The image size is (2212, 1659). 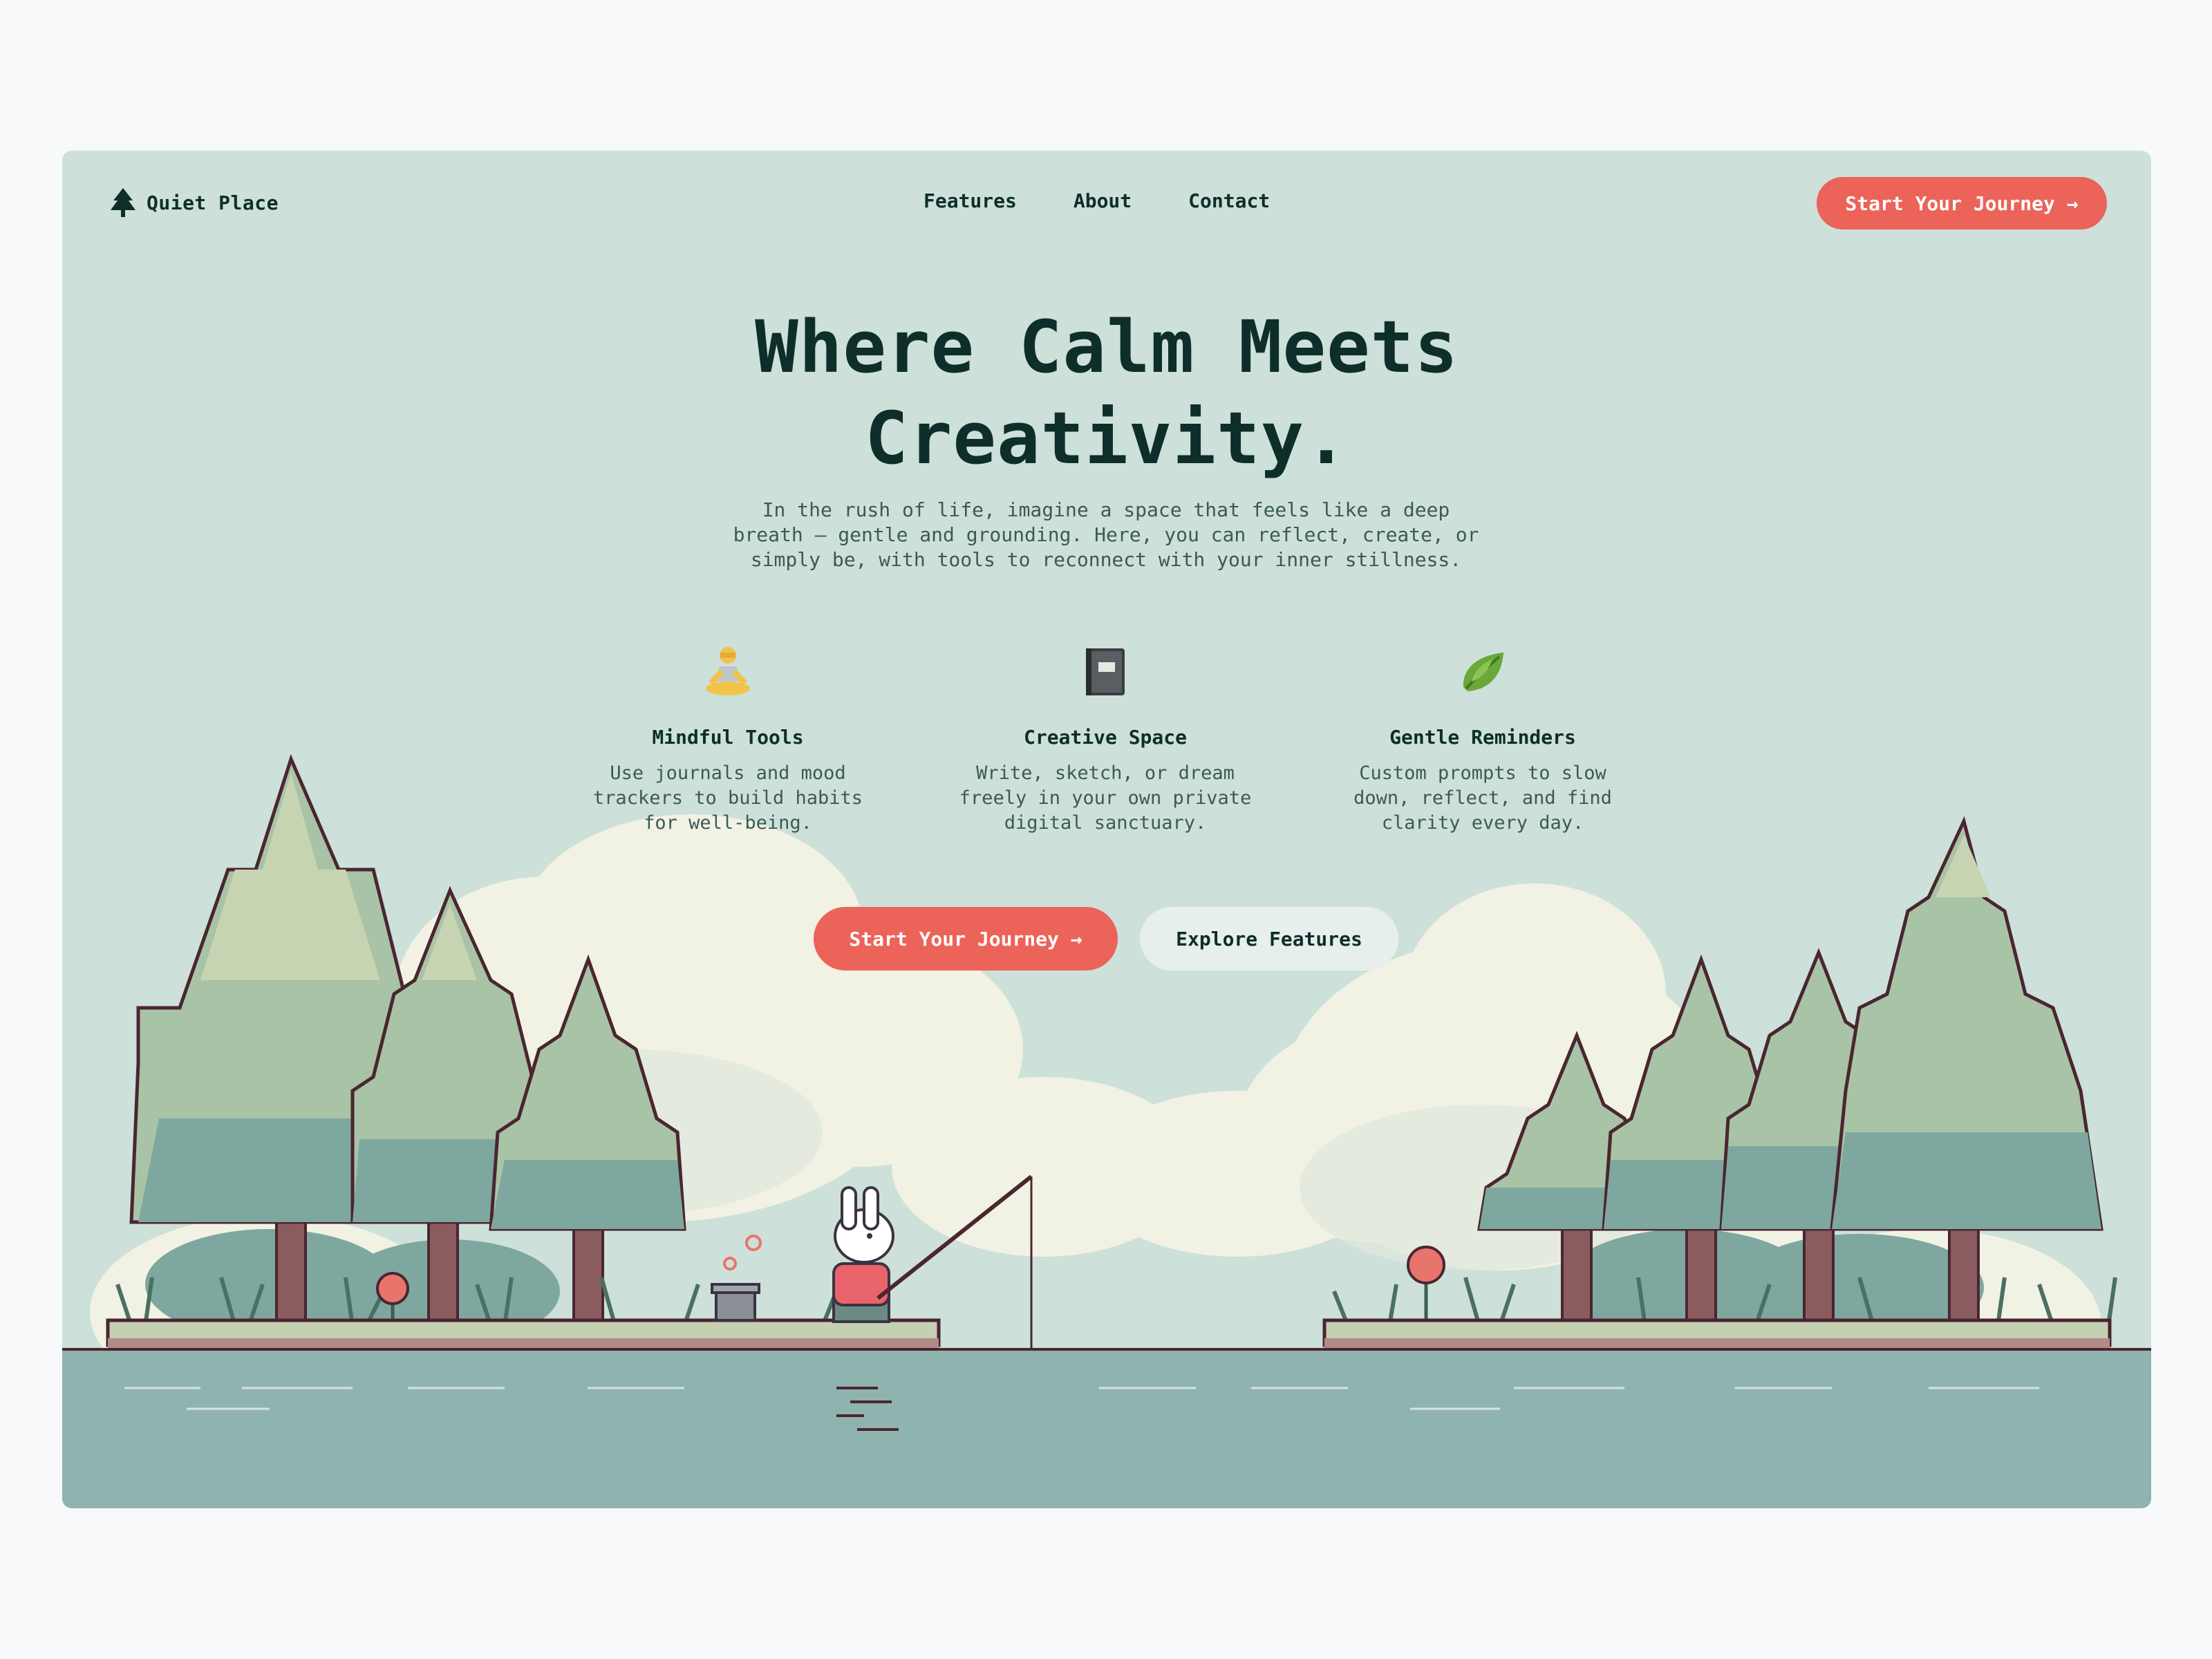 What do you see at coordinates (728, 823) in the screenshot?
I see `feature-desc-line: for well-being.` at bounding box center [728, 823].